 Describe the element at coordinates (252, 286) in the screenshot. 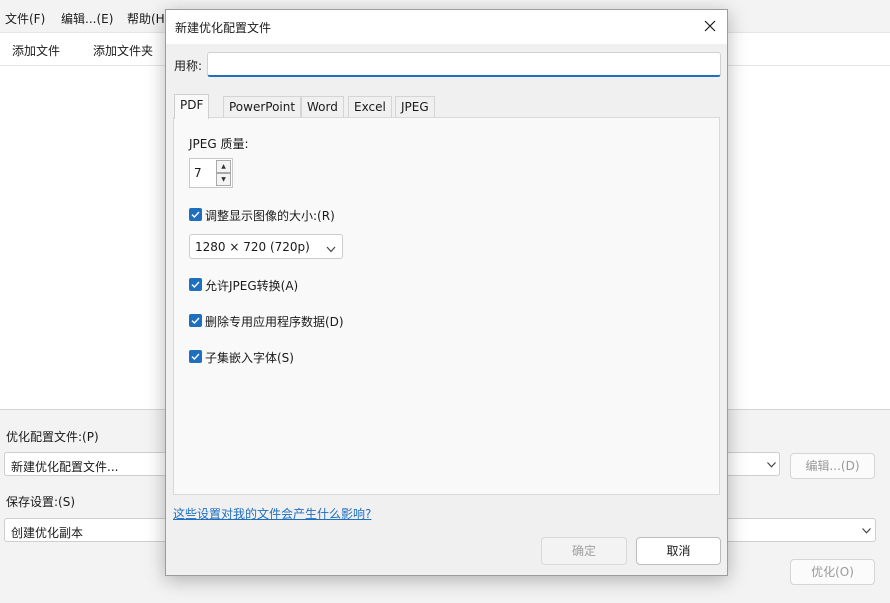

I see `allow-jpeg-conversion-label: 允许JPEG转换(A)` at that location.